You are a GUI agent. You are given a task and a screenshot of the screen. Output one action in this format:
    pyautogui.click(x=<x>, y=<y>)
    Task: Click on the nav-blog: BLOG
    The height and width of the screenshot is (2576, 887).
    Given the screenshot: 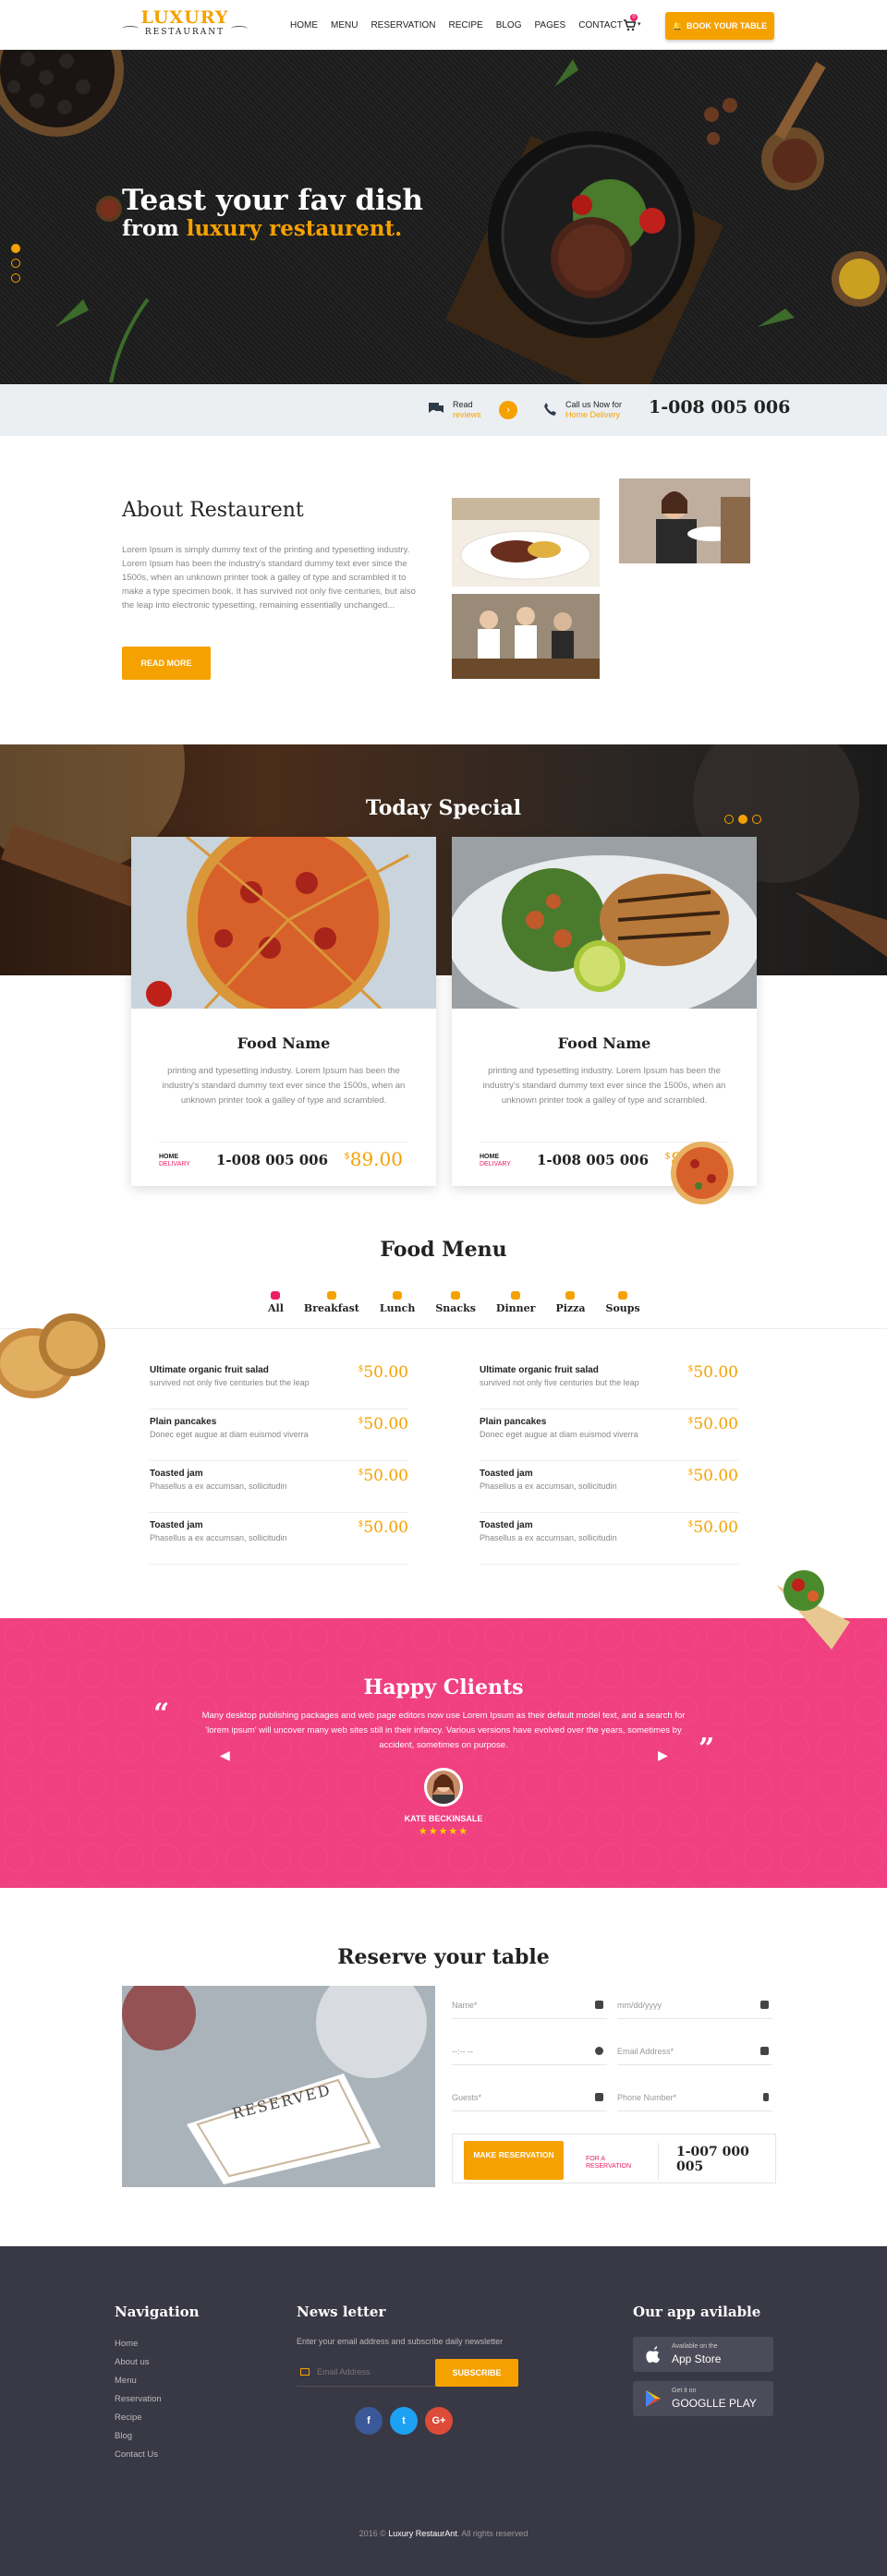 What is the action you would take?
    pyautogui.click(x=509, y=25)
    